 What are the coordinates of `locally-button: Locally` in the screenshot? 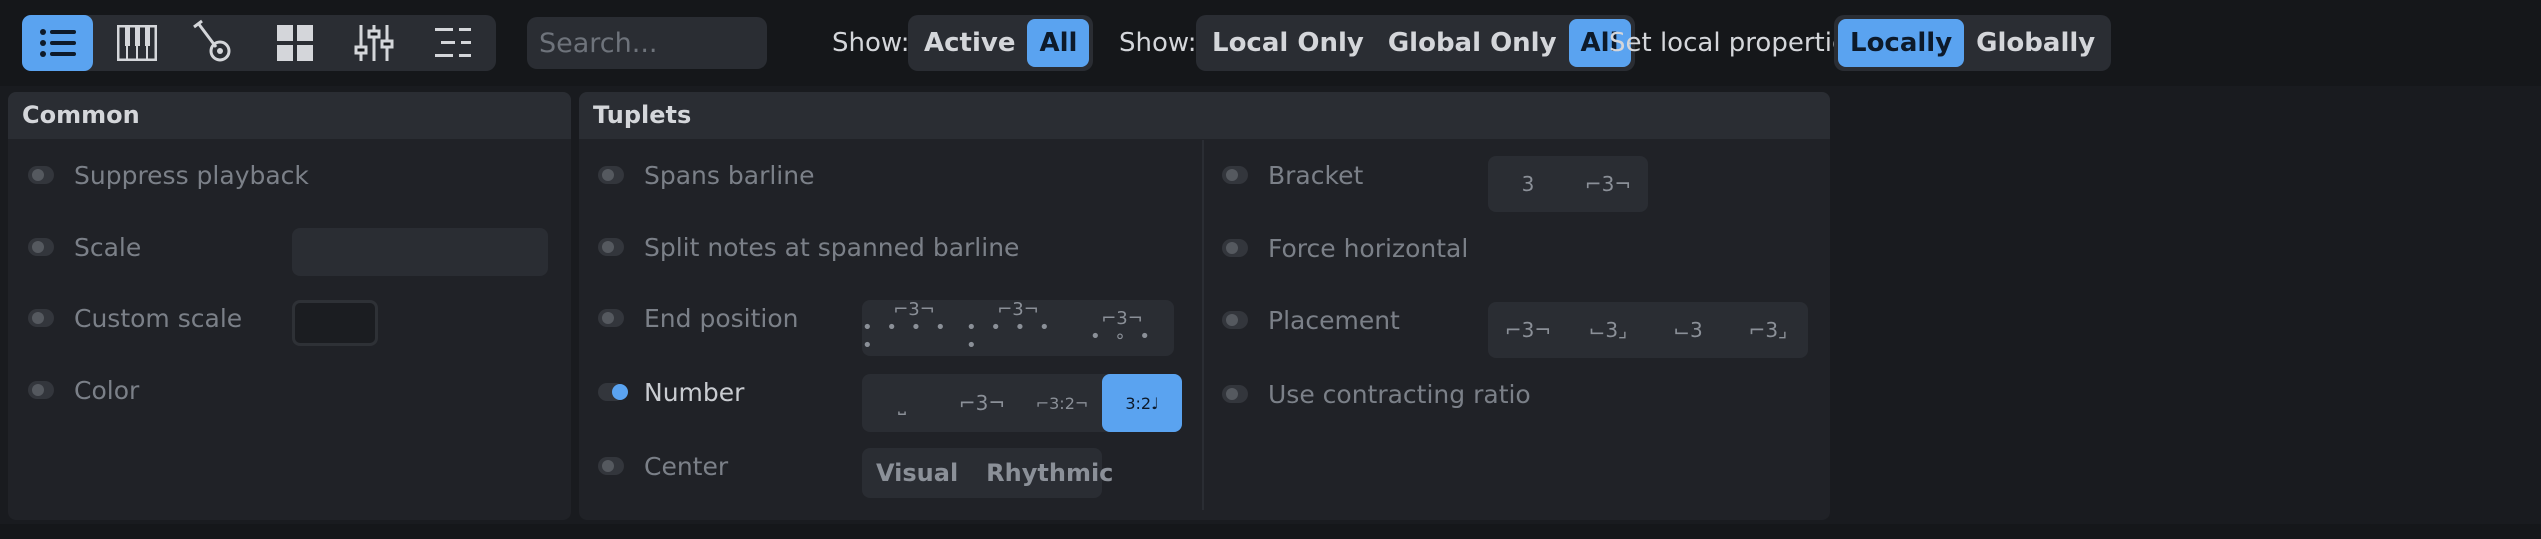 It's located at (1901, 43).